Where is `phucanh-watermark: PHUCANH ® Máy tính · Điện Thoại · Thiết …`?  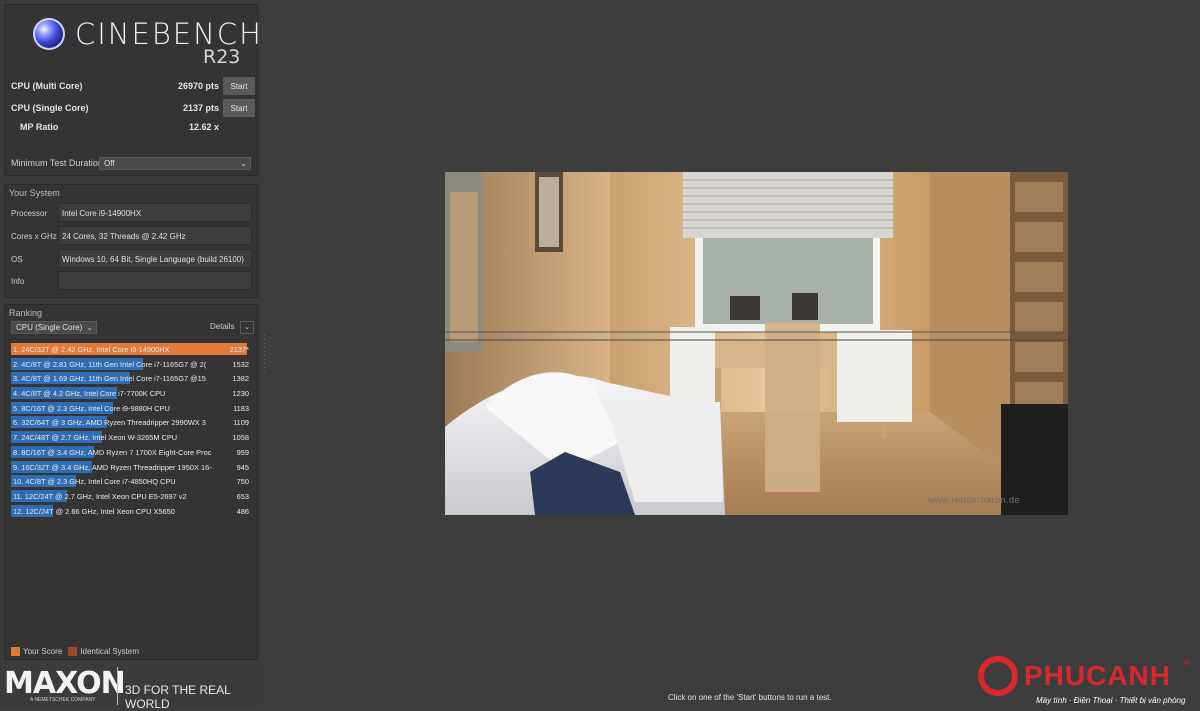 phucanh-watermark: PHUCANH ® Máy tính · Điện Thoại · Thiết … is located at coordinates (1086, 681).